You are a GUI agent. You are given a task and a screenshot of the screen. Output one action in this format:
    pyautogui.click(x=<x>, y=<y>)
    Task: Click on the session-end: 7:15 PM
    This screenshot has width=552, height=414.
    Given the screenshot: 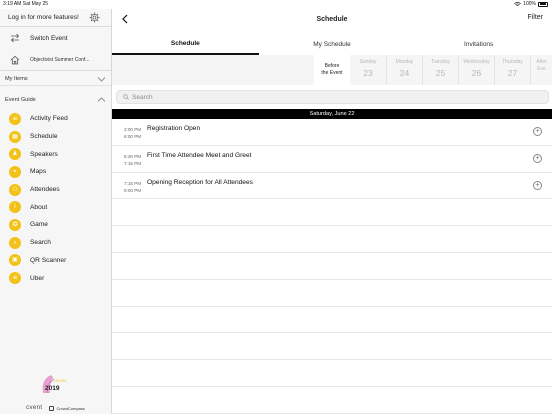 What is the action you would take?
    pyautogui.click(x=133, y=163)
    